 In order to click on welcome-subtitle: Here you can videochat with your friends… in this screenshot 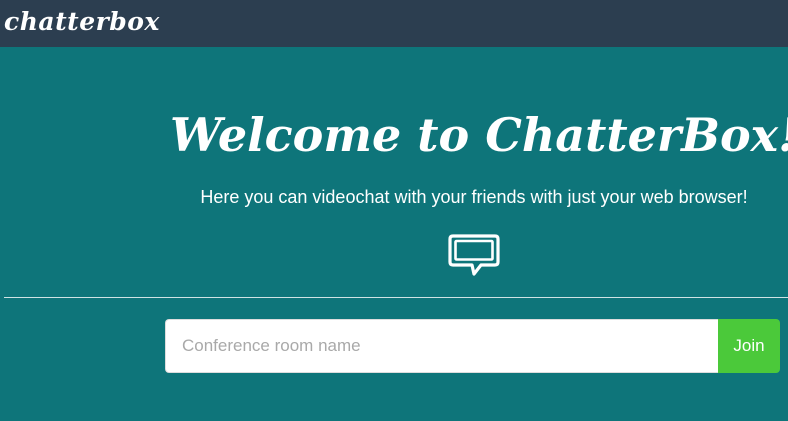, I will do `click(474, 197)`.